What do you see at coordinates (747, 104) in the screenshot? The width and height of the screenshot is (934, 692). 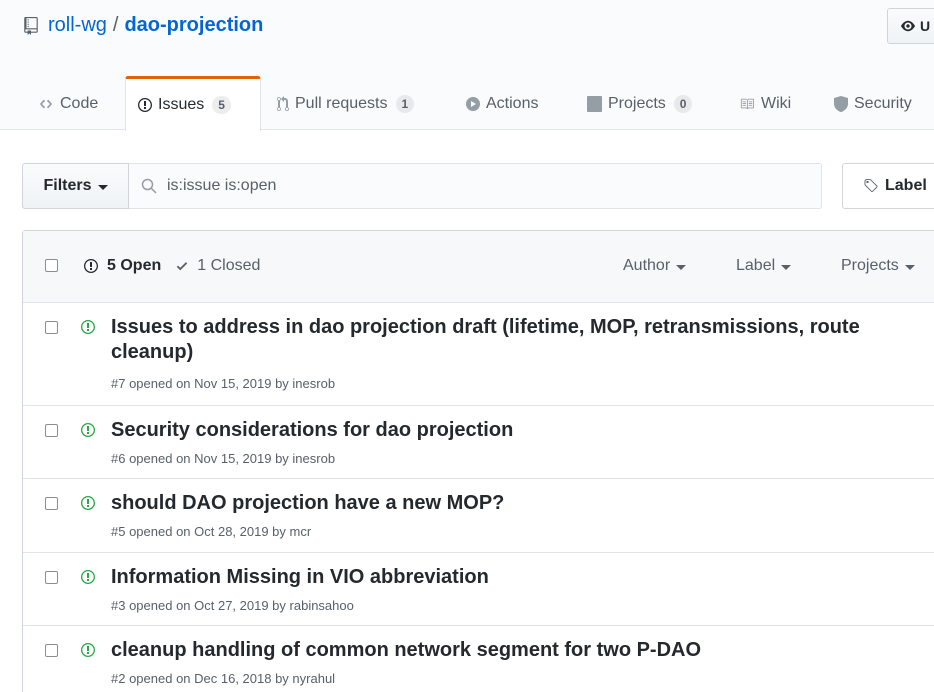 I see `book-icon` at bounding box center [747, 104].